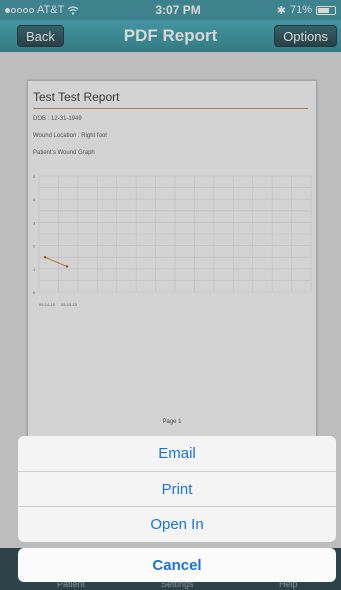 Image resolution: width=341 pixels, height=590 pixels. I want to click on print-option: Print, so click(177, 489).